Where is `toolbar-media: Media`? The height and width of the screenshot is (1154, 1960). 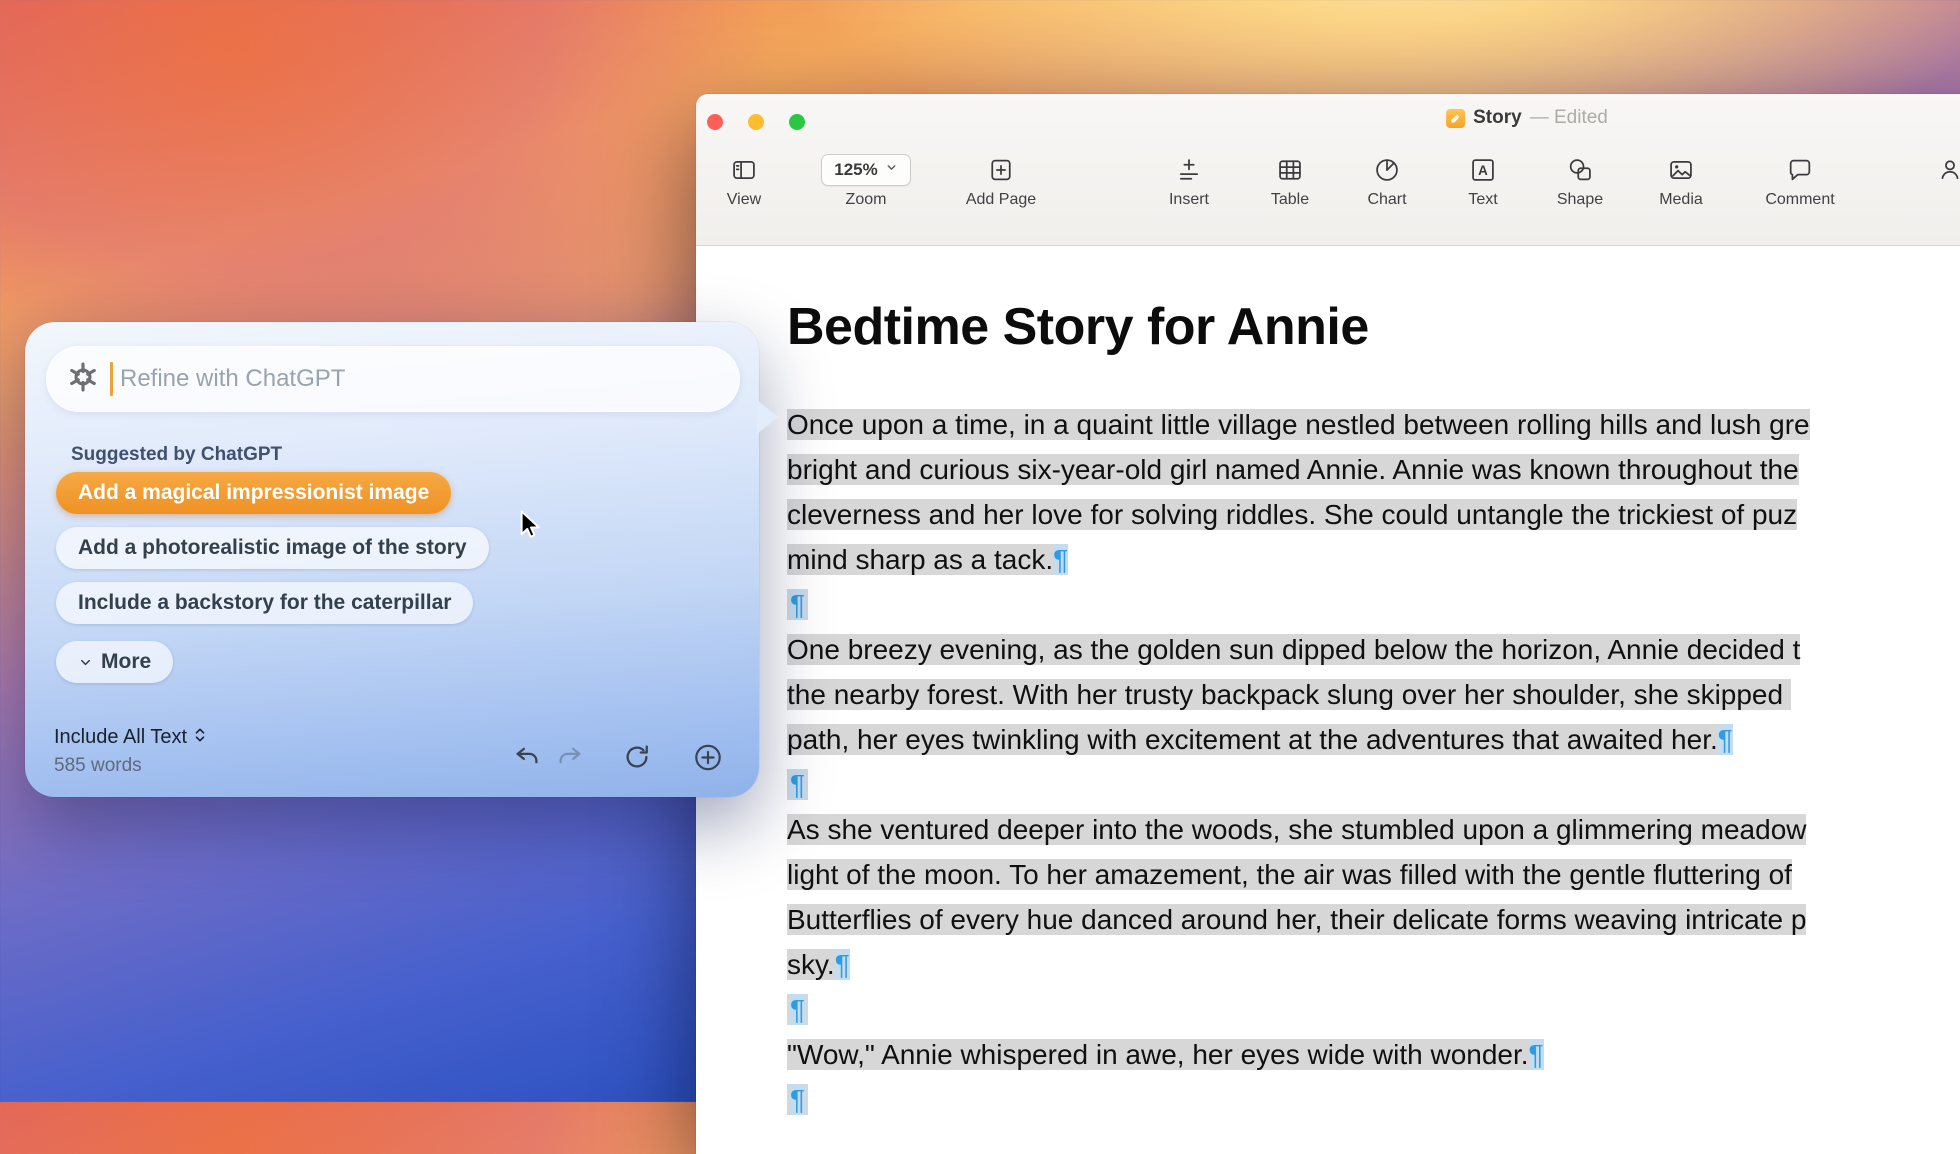 toolbar-media: Media is located at coordinates (1681, 181).